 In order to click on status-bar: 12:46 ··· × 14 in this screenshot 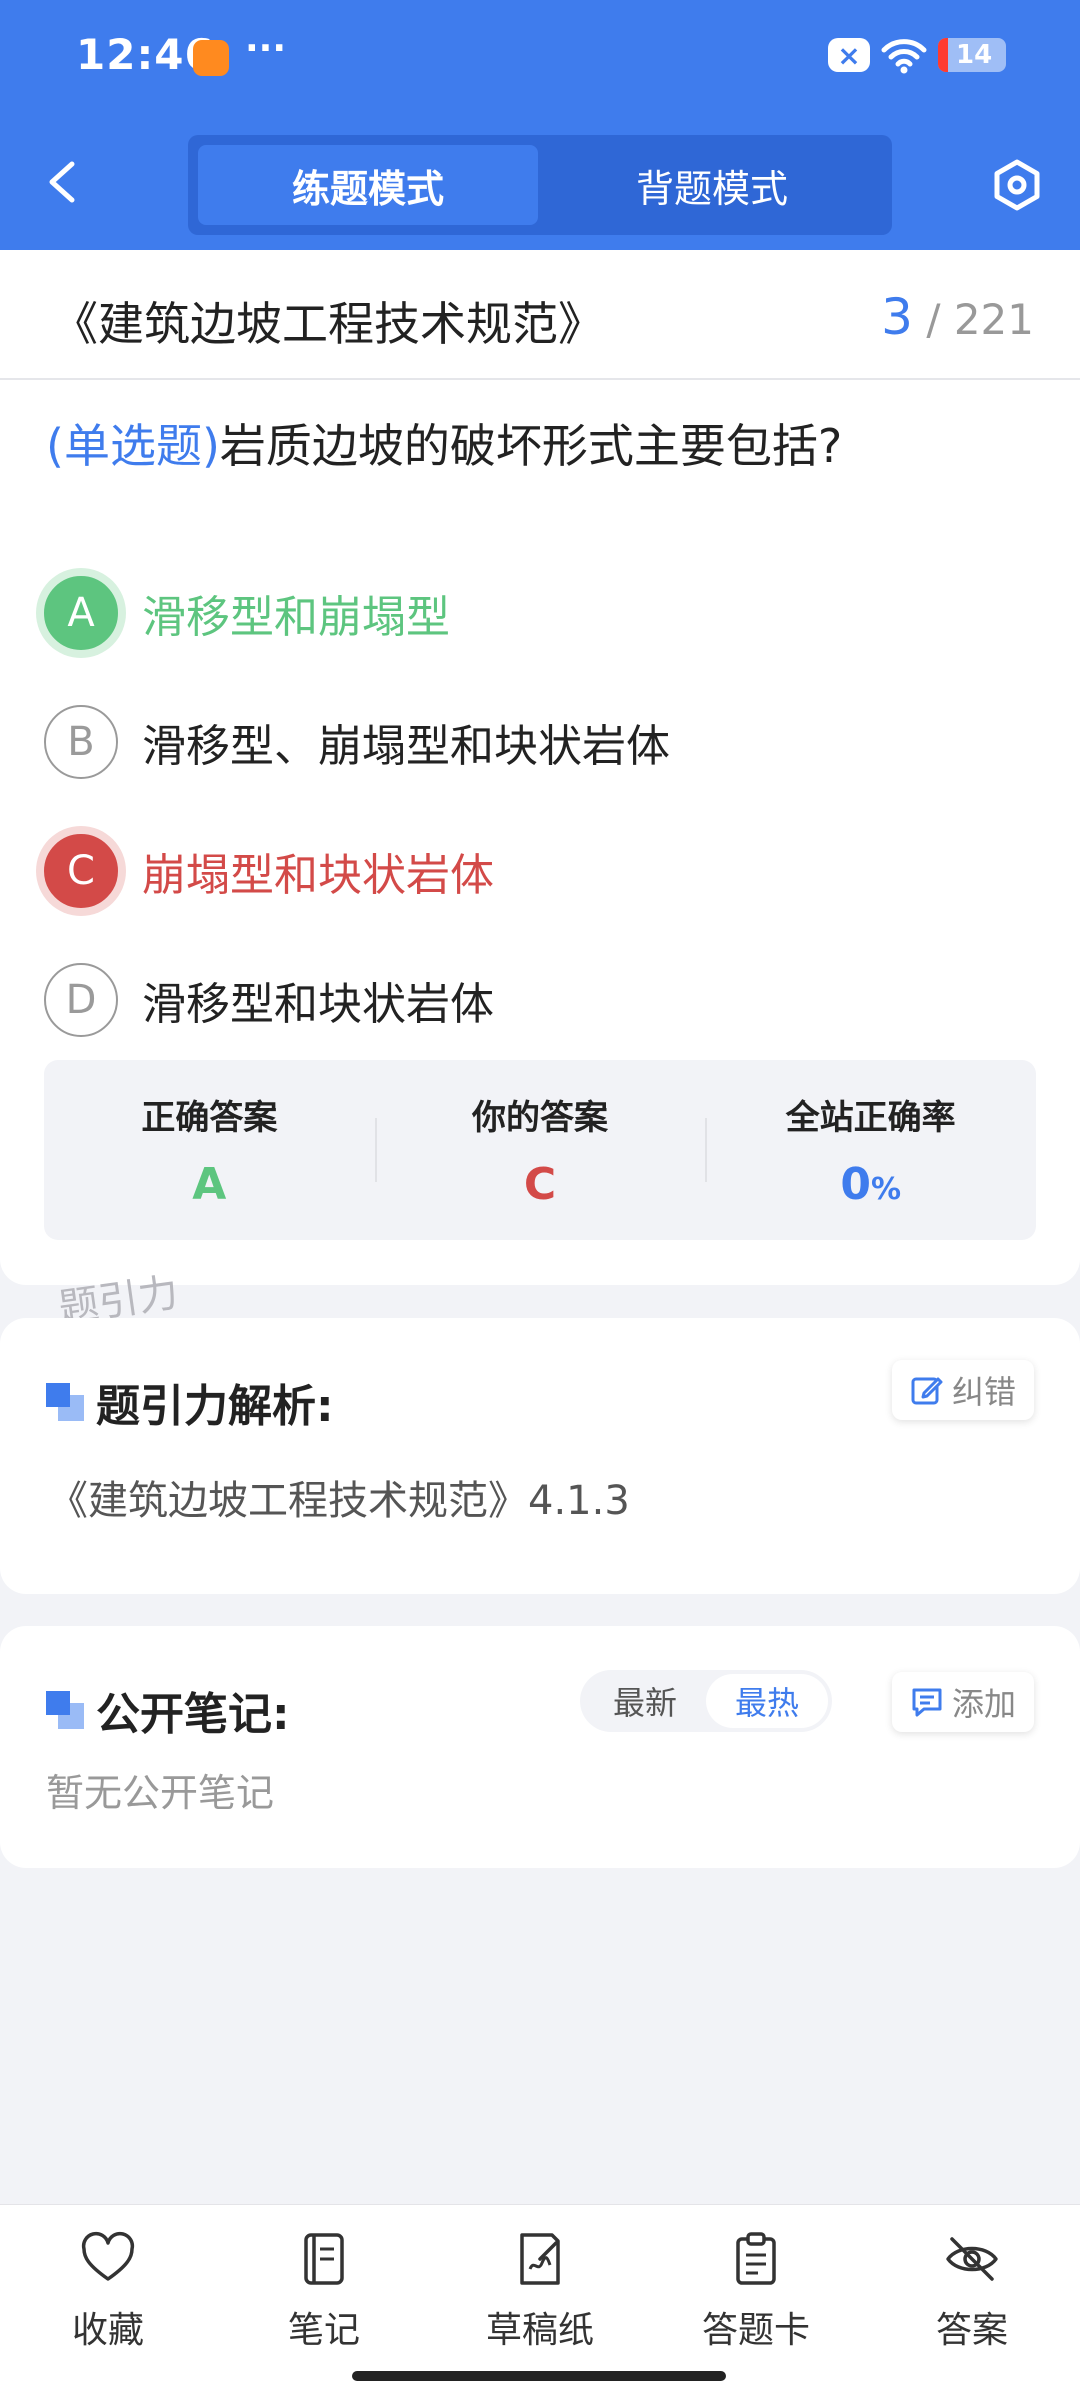, I will do `click(540, 60)`.